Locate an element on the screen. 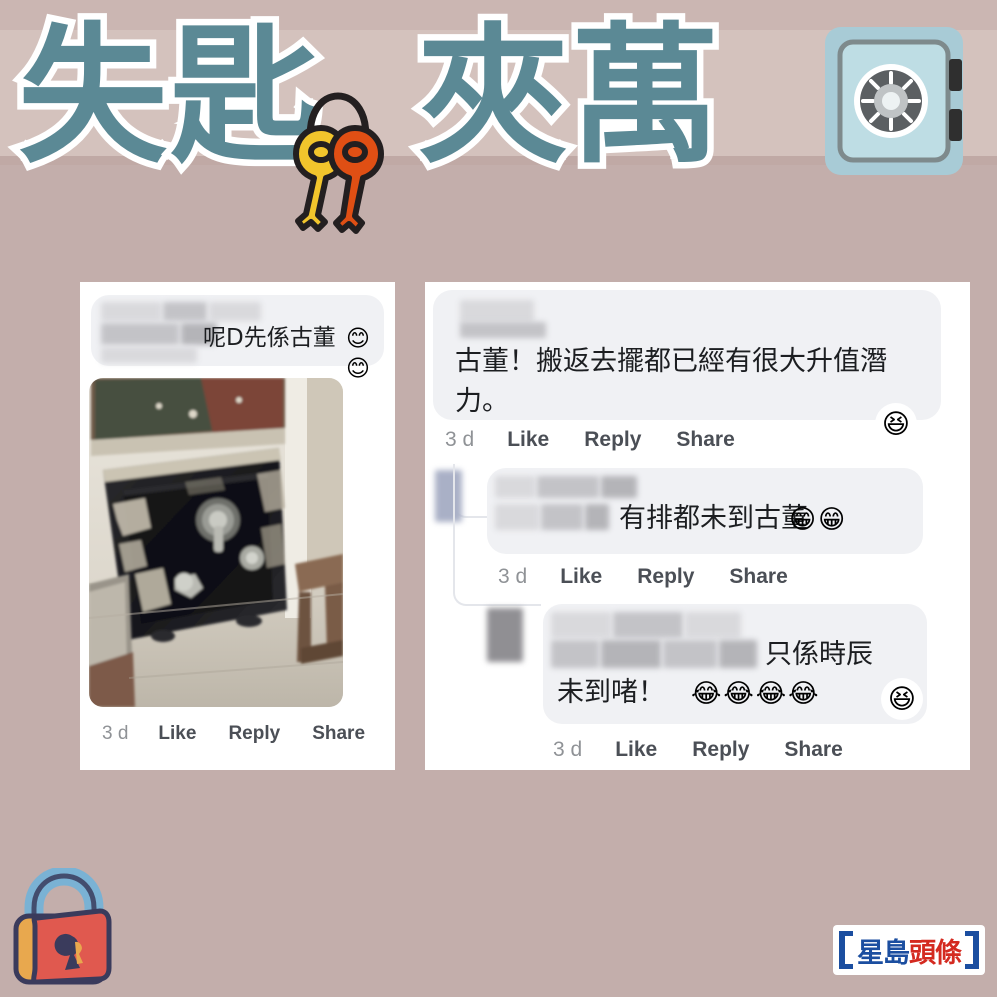 This screenshot has height=997, width=997. logo-text-red: 頭條 is located at coordinates (935, 953).